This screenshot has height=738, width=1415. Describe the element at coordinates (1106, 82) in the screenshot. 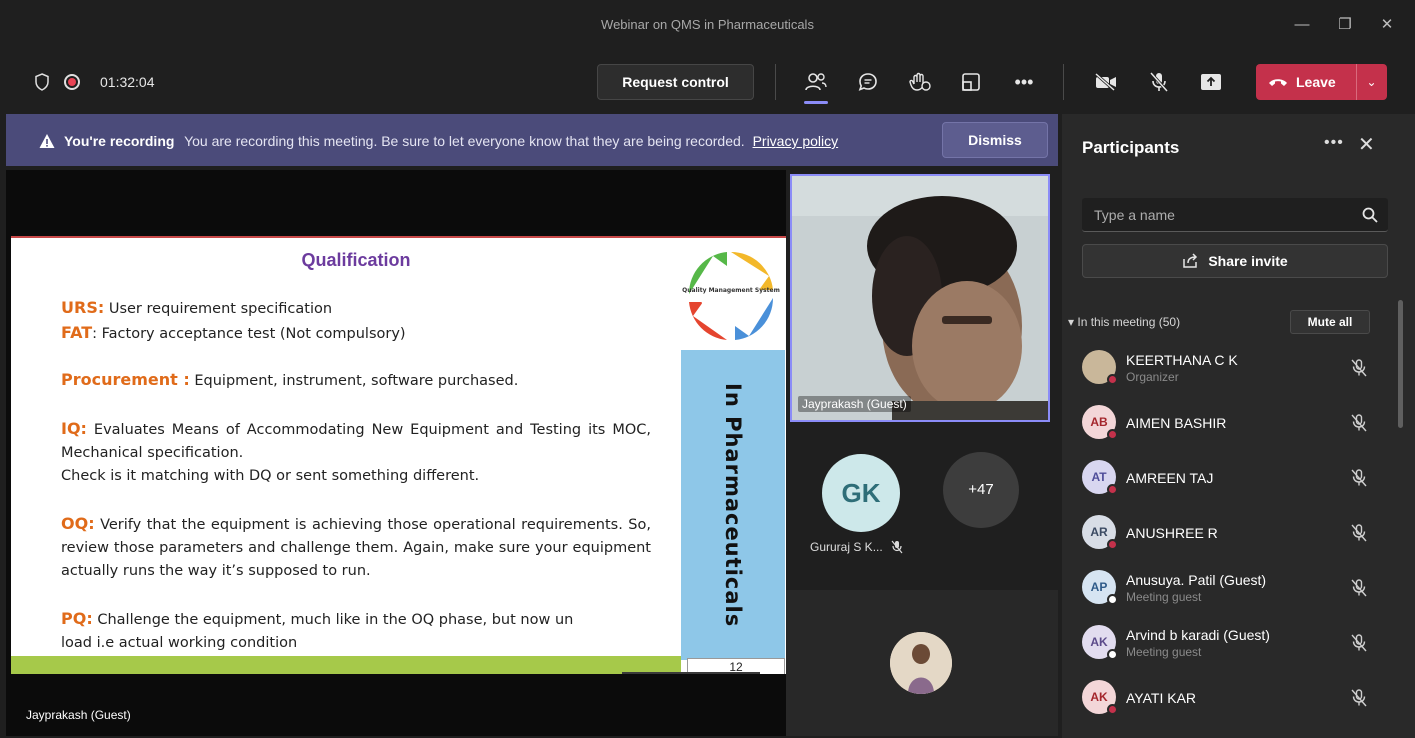

I see `camera-off-icon` at that location.